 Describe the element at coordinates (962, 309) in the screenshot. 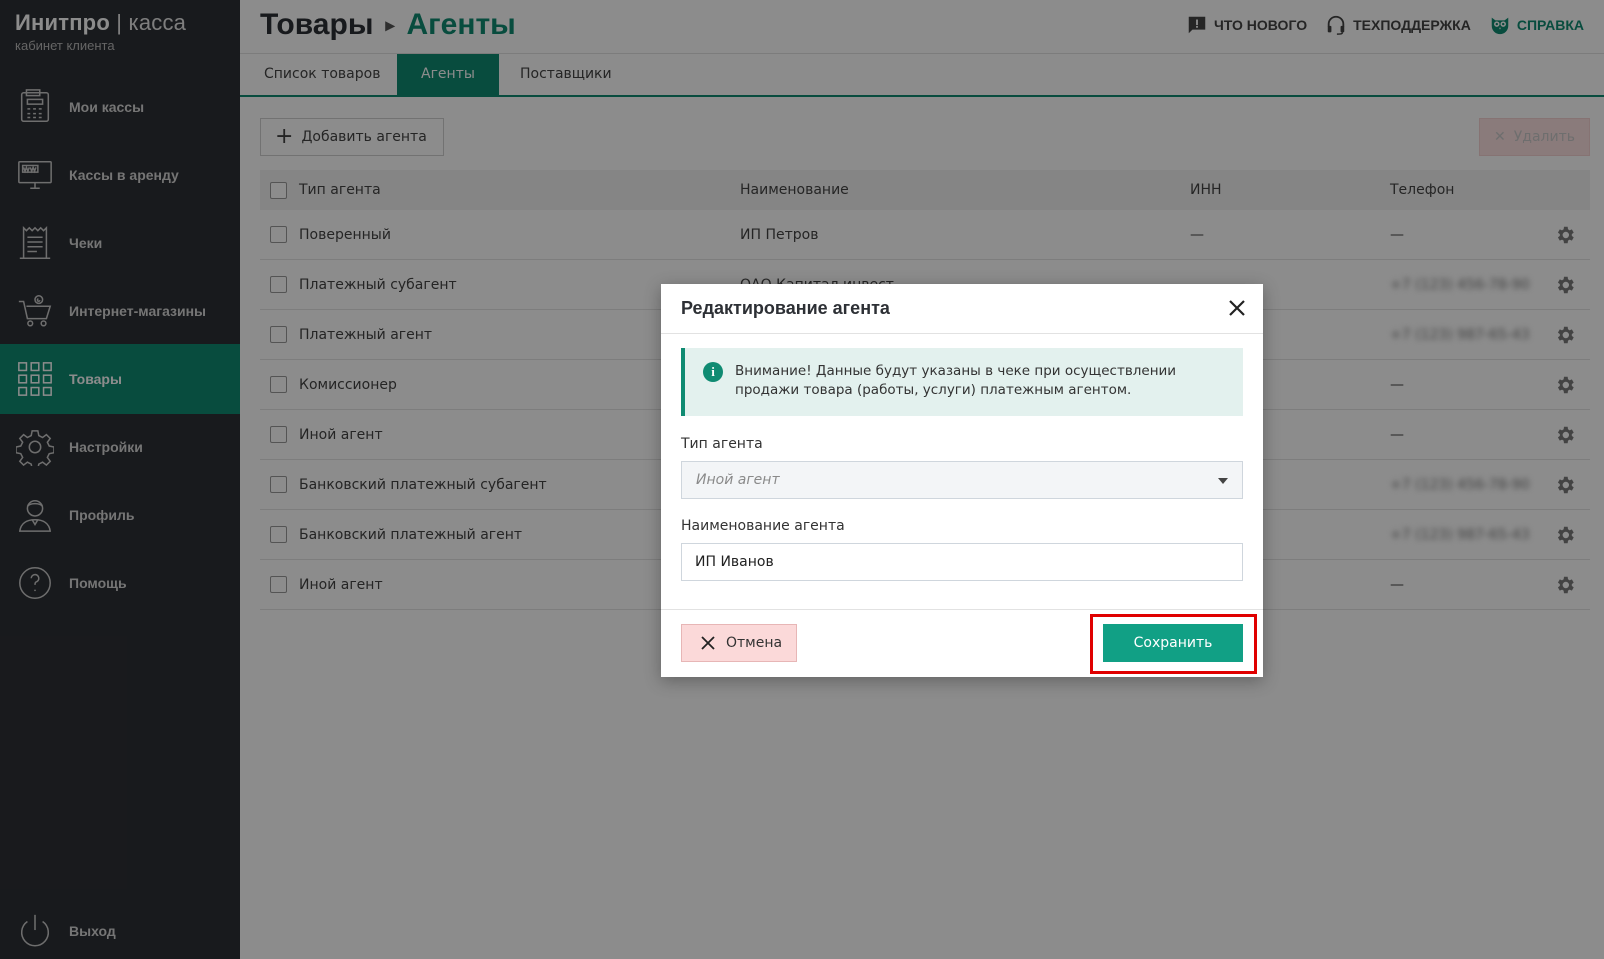

I see `dialog-header: Редактирование агента` at that location.